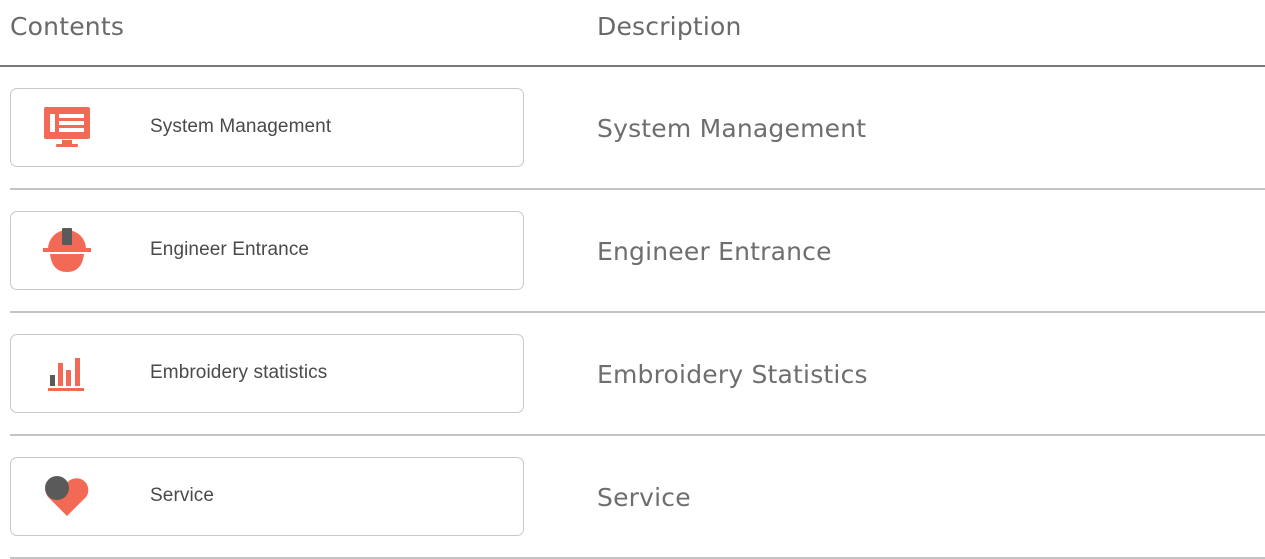 The image size is (1265, 559). I want to click on service-label: Service, so click(182, 495).